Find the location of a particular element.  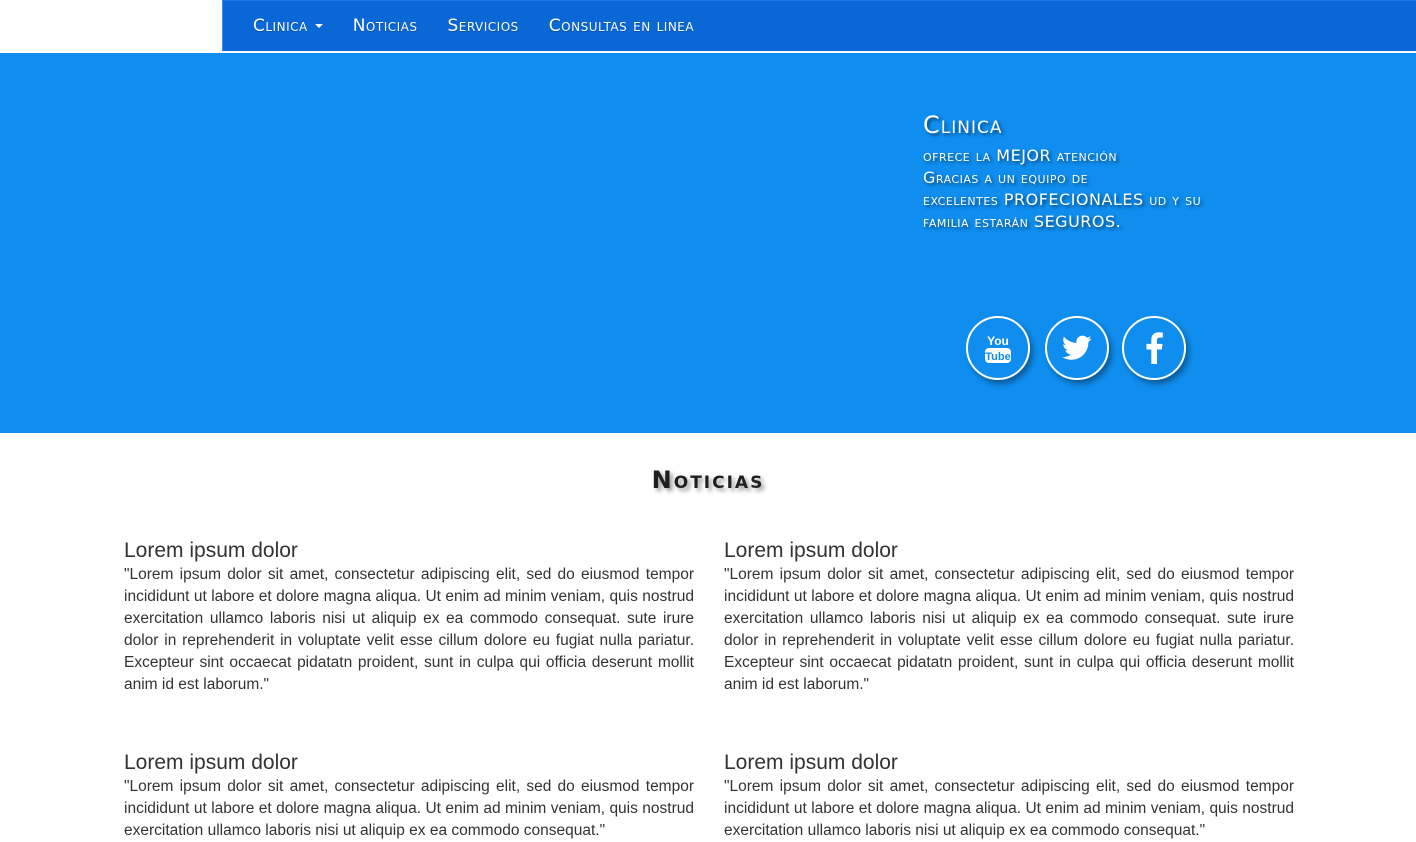

nav-item-clinica: Clinica is located at coordinates (288, 26).